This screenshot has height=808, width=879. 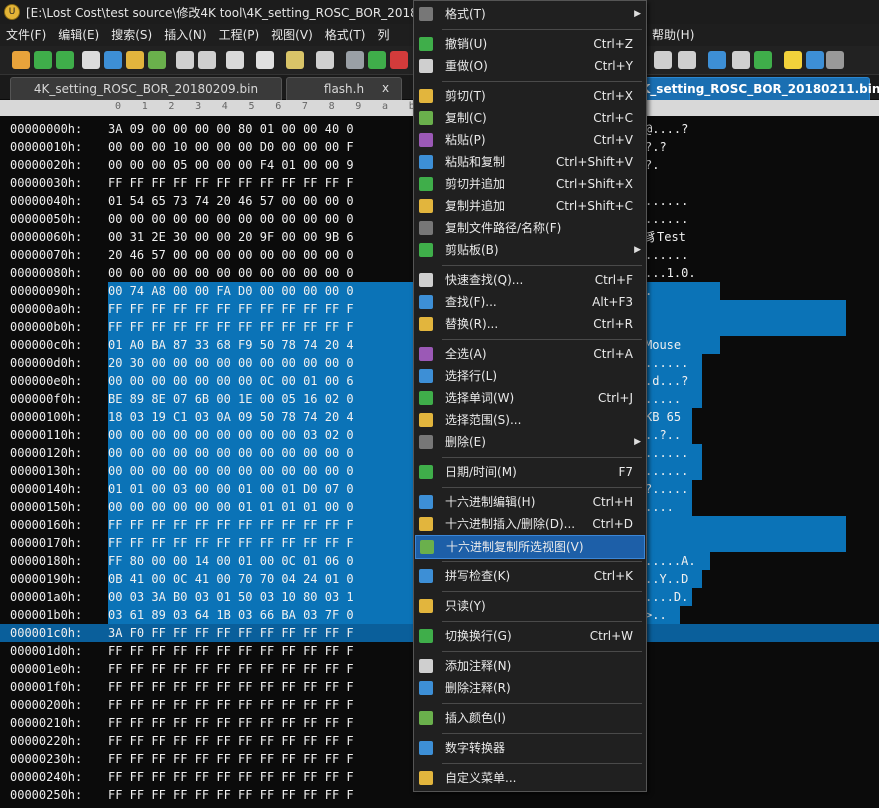 I want to click on menu-item-paste: 粘贴(P) Ctrl+V, so click(x=530, y=140).